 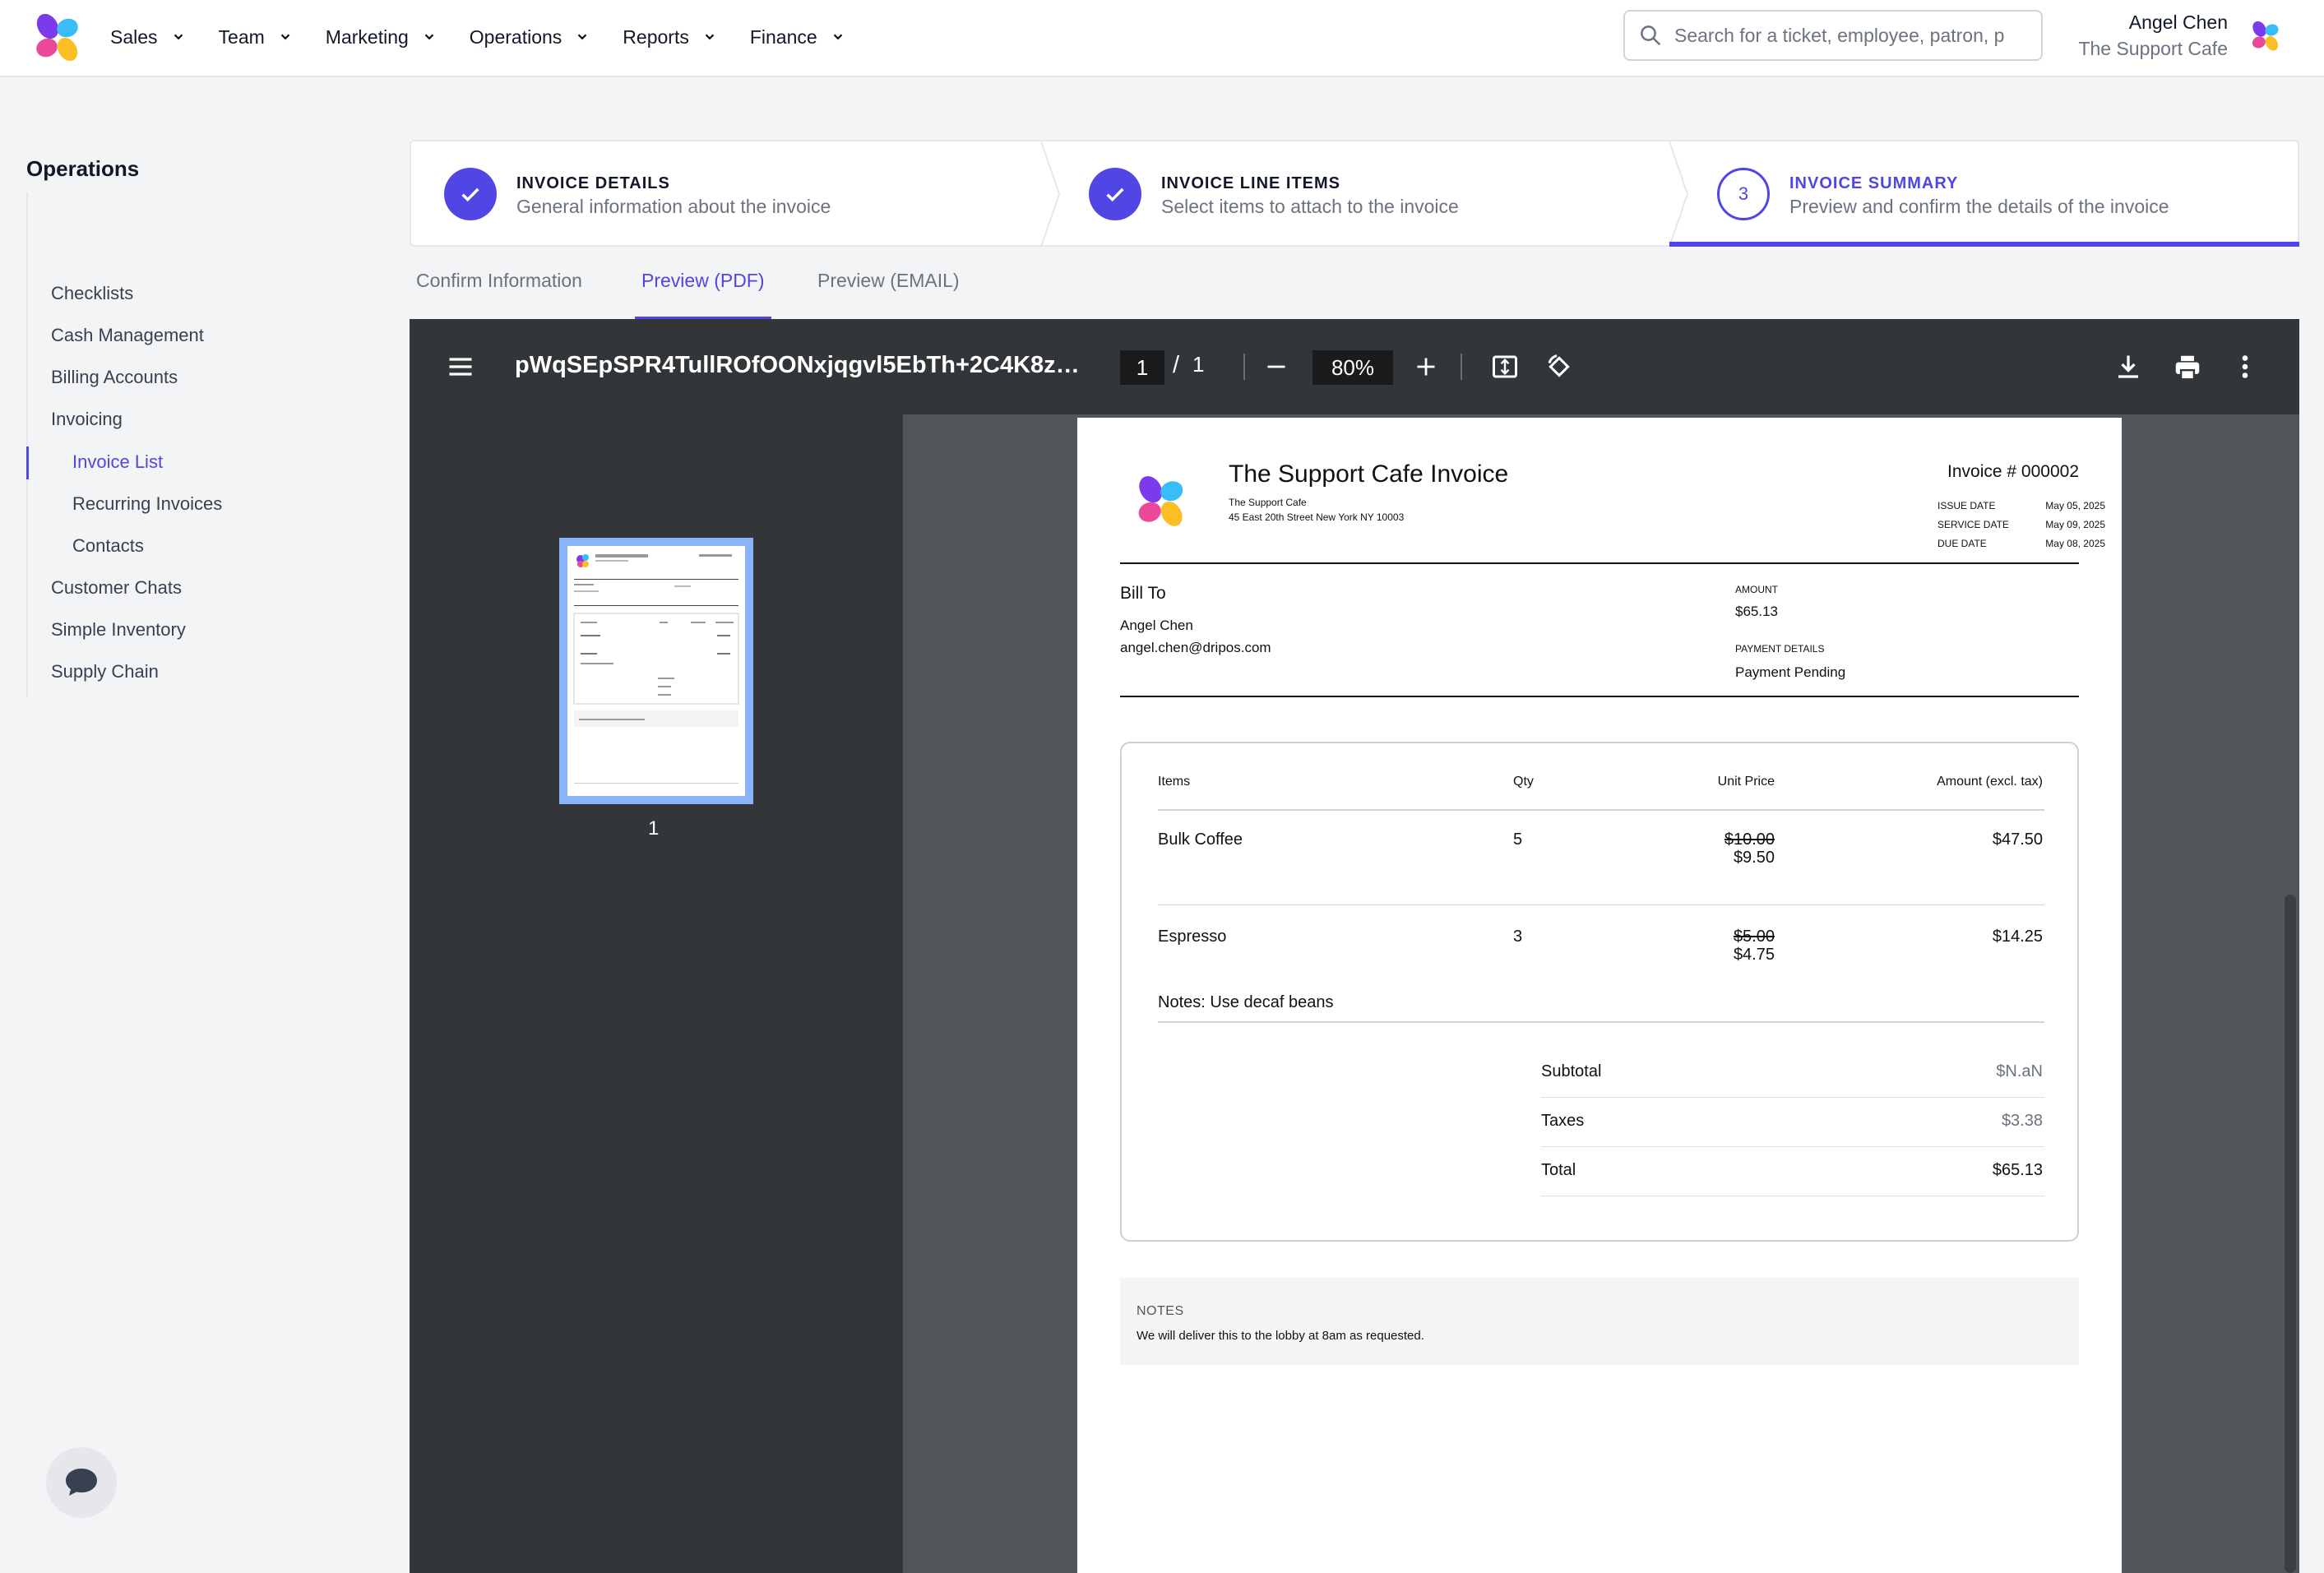 I want to click on sidebar-item-checklists: Checklists, so click(x=80, y=293).